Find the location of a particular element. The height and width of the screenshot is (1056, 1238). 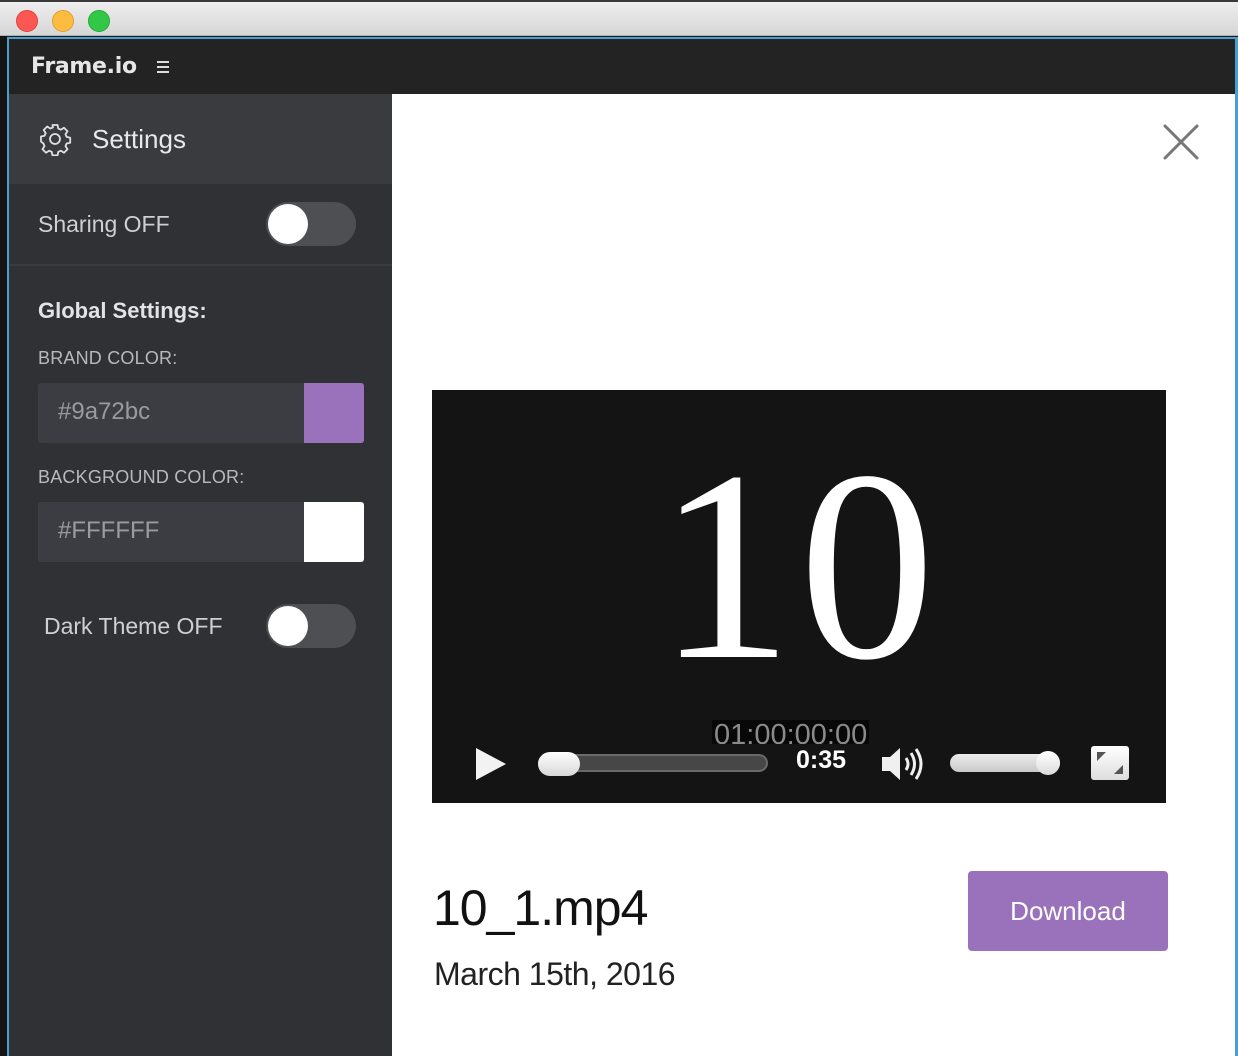

background-color-swatch is located at coordinates (334, 532).